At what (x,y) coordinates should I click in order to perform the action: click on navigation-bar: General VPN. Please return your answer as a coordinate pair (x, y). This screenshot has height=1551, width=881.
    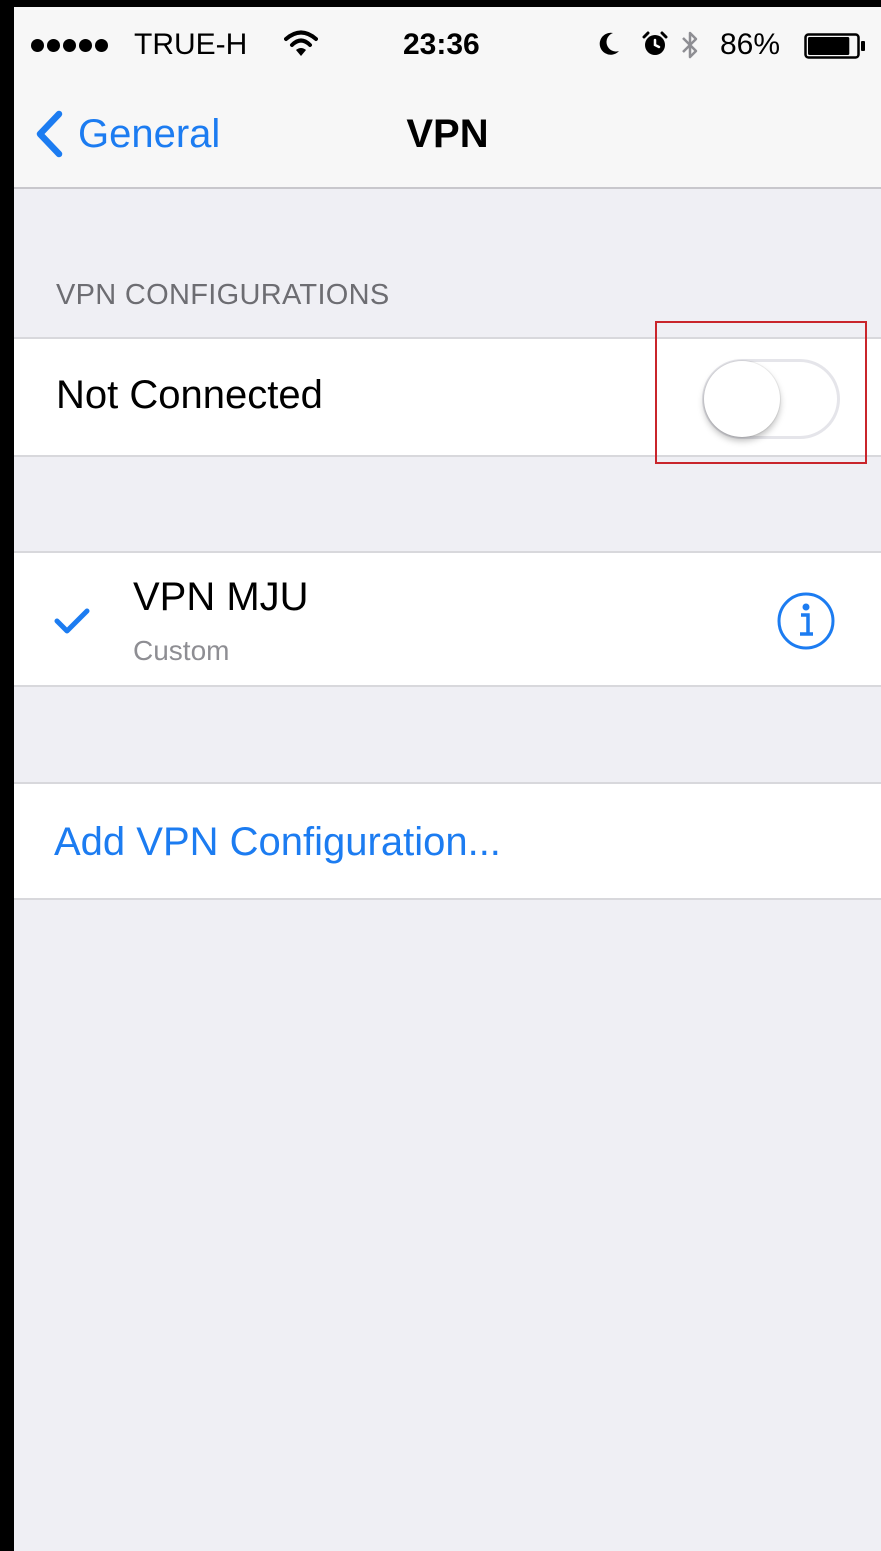
    Looking at the image, I should click on (447, 136).